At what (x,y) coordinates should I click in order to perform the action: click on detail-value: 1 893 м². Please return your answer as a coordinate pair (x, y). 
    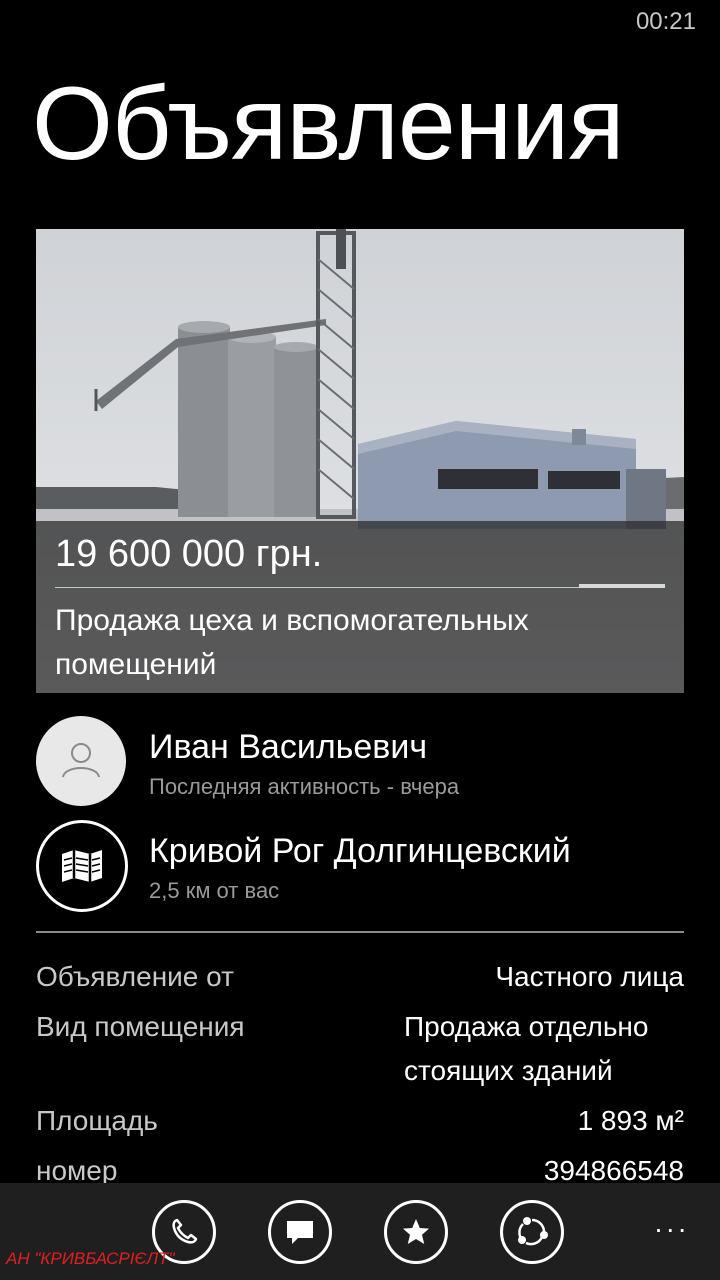
    Looking at the image, I should click on (630, 1120).